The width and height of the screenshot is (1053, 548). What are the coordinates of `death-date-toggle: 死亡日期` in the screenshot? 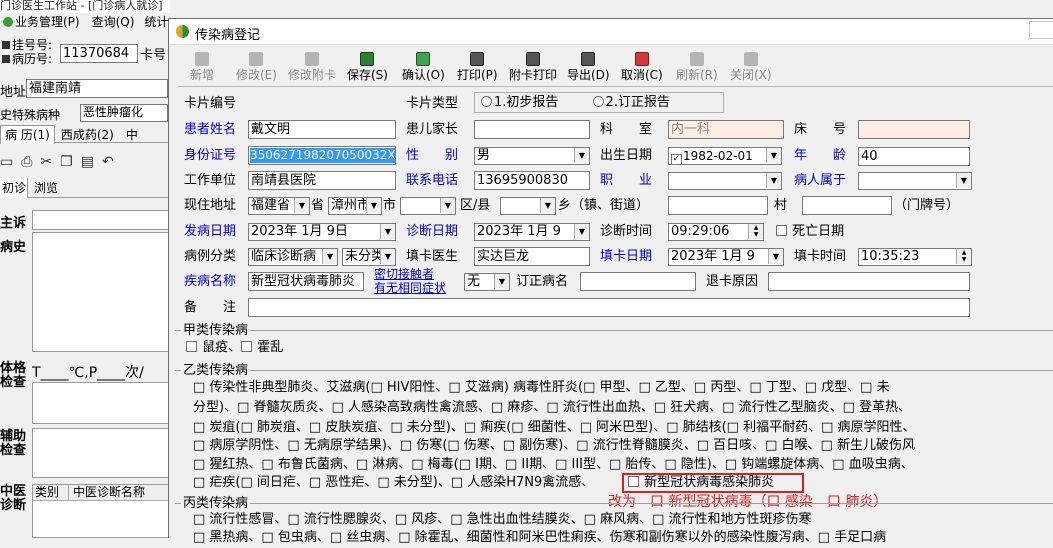 It's located at (810, 232).